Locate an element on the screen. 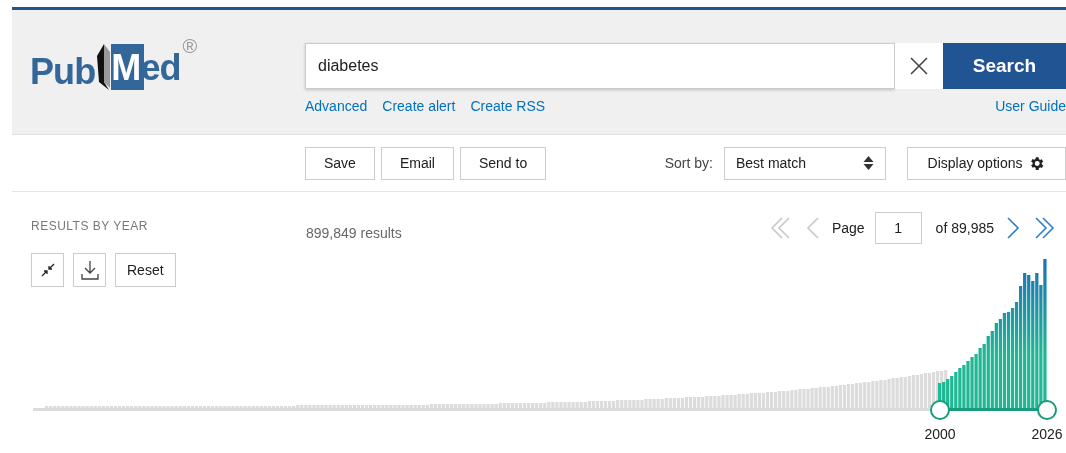  range-start-label: 2000 is located at coordinates (940, 433).